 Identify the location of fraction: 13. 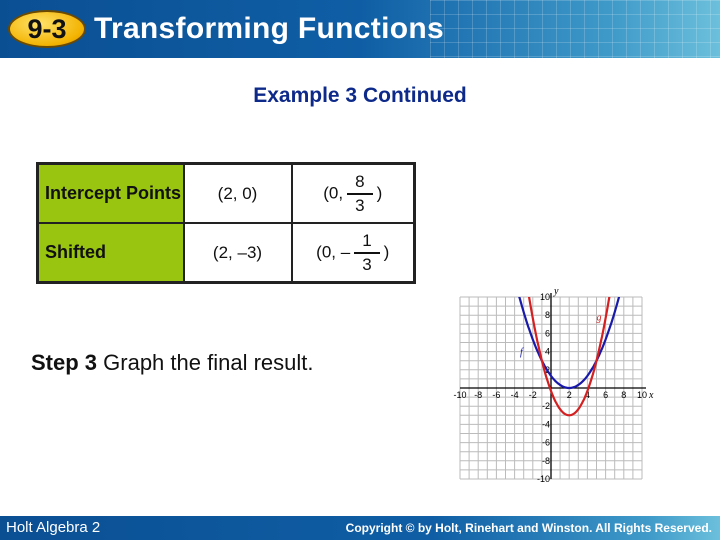
(367, 253).